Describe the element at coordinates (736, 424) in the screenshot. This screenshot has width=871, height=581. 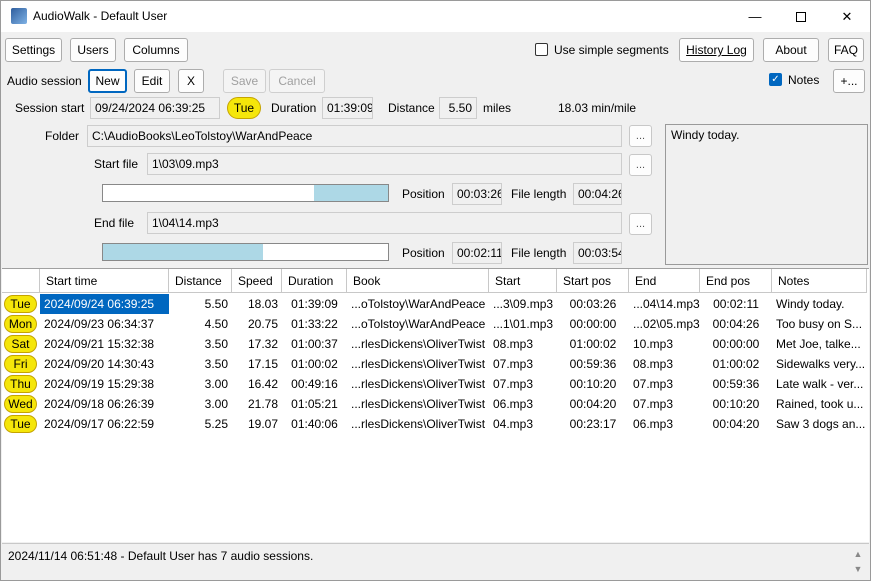
I see `cell-endpos: 00:04:20` at that location.